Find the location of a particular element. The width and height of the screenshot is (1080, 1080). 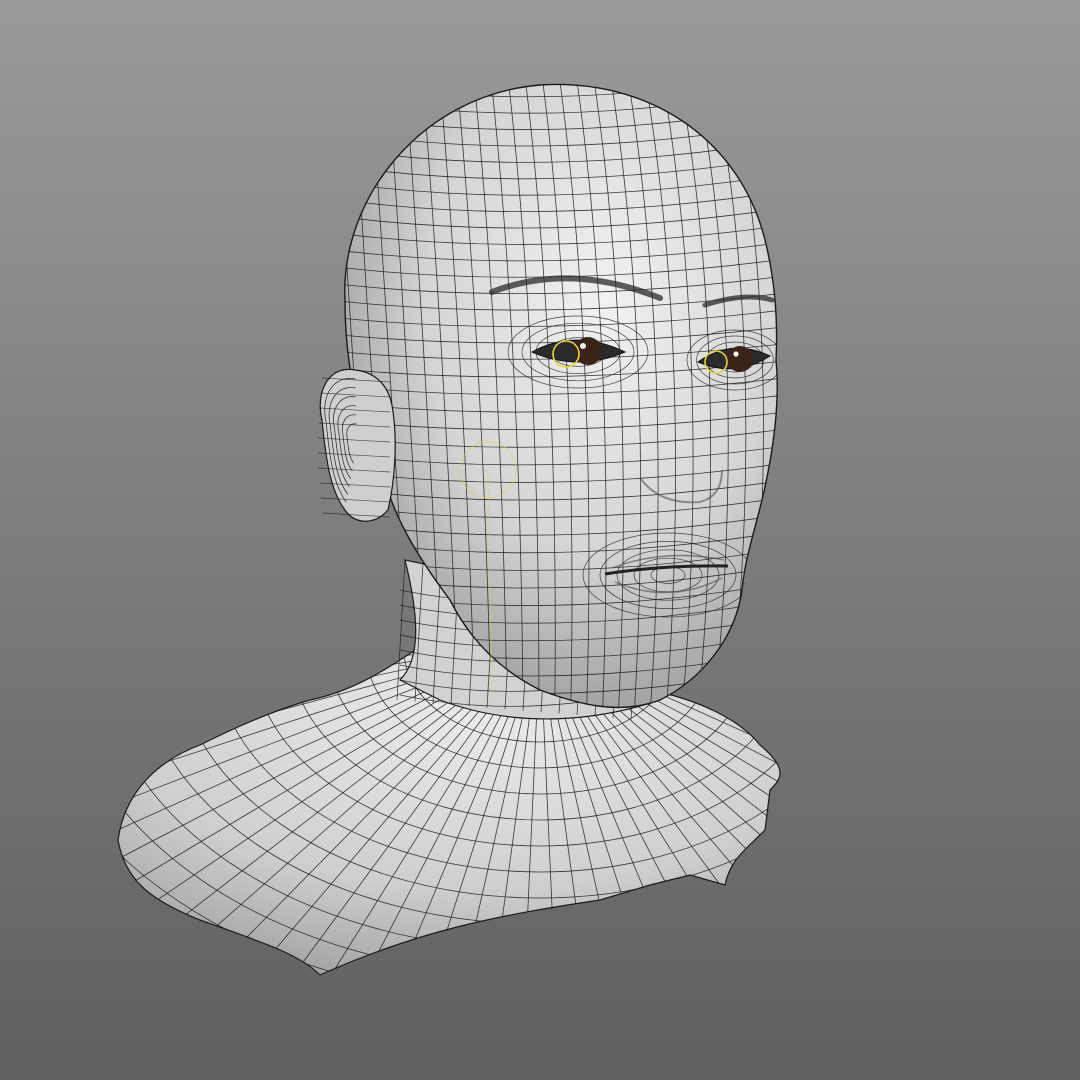

left-ear is located at coordinates (357, 445).